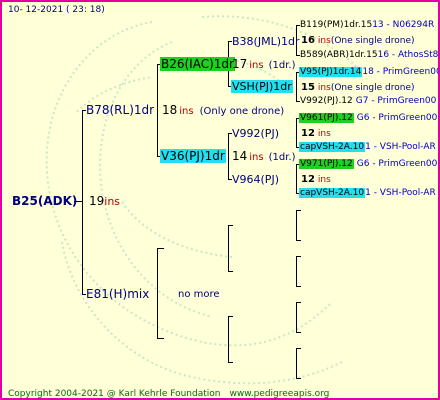 This screenshot has width=440, height=400. I want to click on gen3-fmm-queen: V964(PJ), so click(255, 179).